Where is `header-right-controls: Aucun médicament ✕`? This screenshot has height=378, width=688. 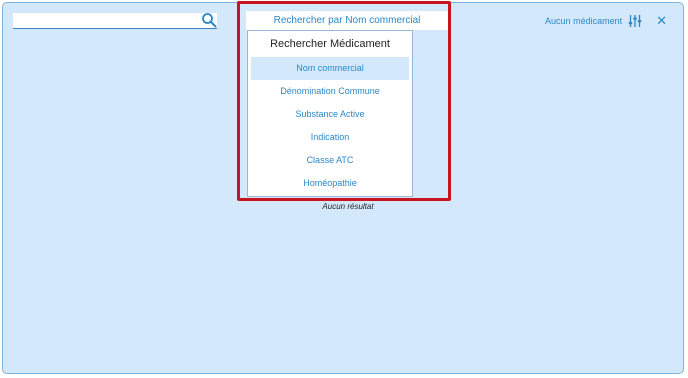
header-right-controls: Aucun médicament ✕ is located at coordinates (606, 21).